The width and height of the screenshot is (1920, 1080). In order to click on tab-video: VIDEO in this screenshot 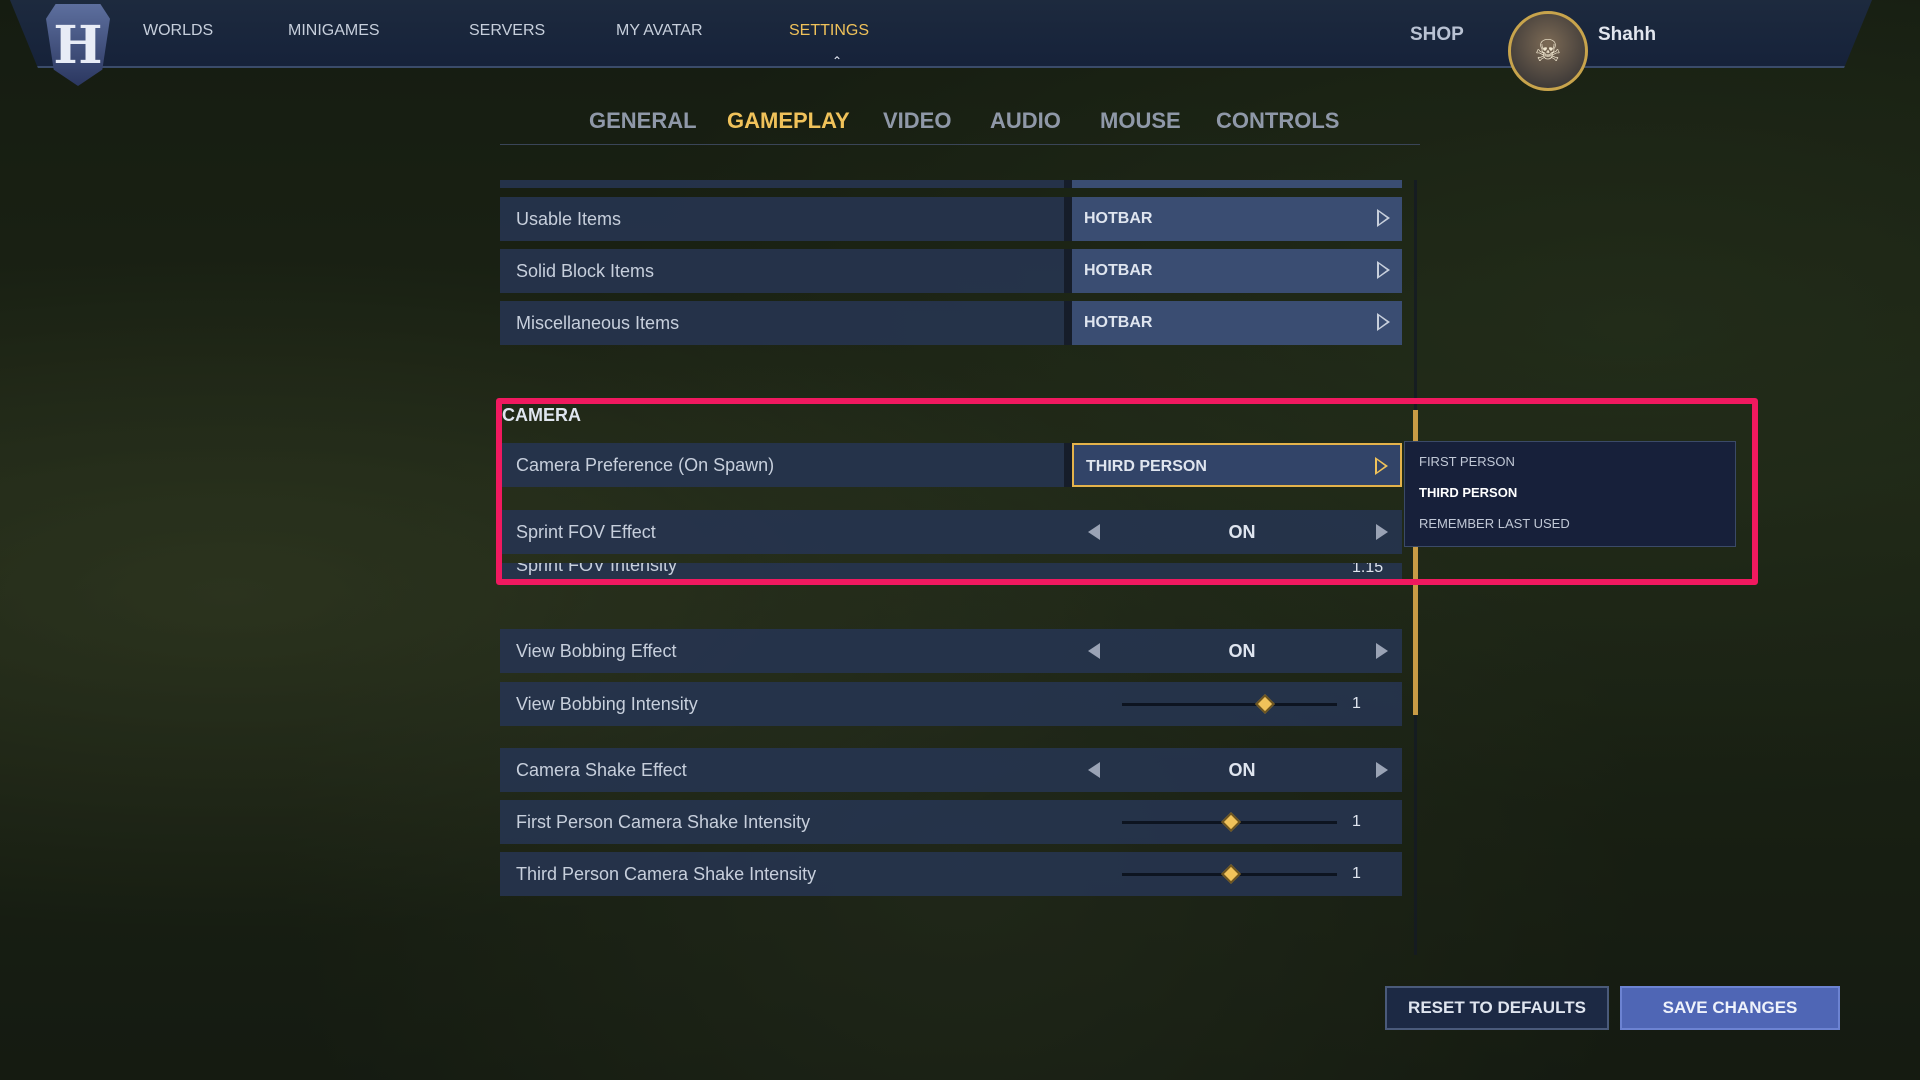, I will do `click(917, 121)`.